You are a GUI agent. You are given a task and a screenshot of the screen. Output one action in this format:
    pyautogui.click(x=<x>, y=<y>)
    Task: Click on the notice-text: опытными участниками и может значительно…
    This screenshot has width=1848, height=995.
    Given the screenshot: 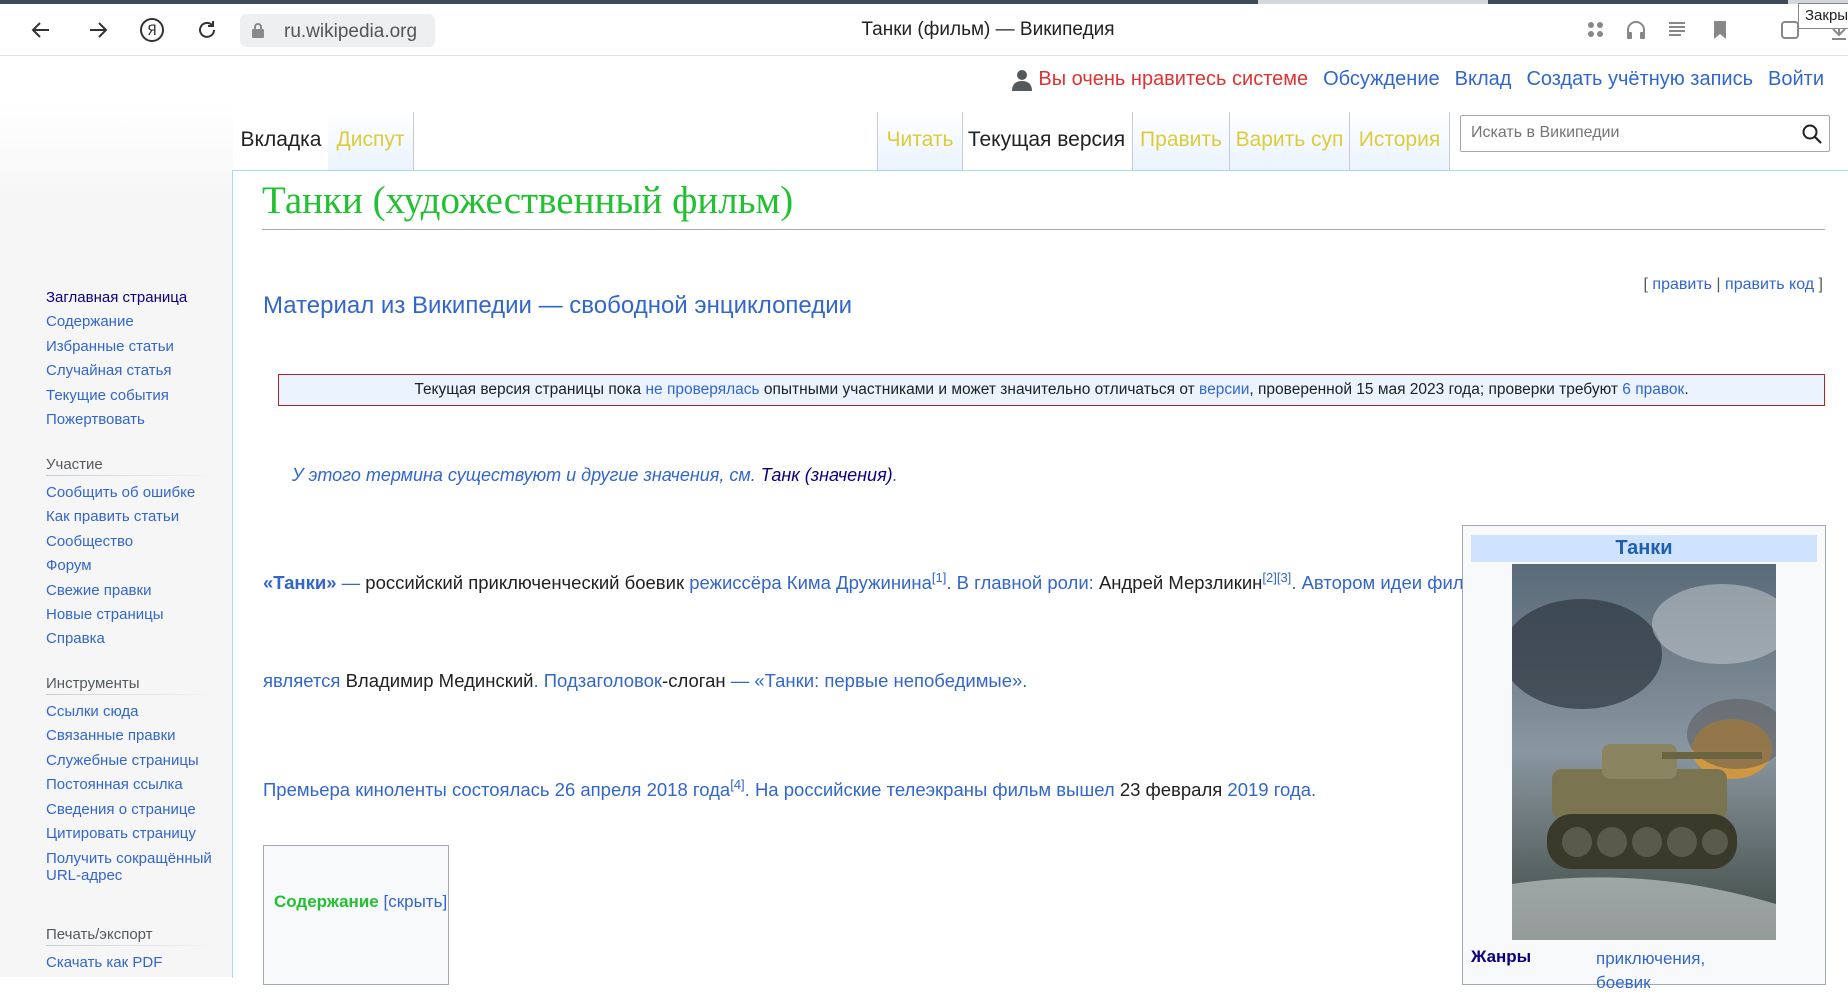 What is the action you would take?
    pyautogui.click(x=979, y=389)
    